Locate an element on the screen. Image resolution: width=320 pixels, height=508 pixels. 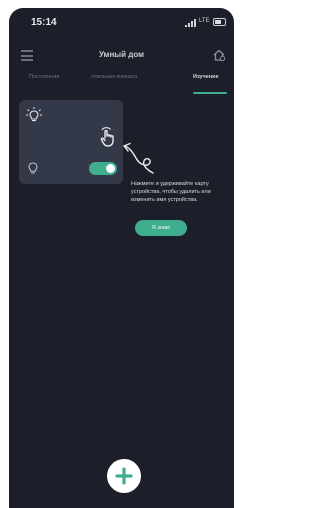
signal-icon is located at coordinates (190, 23).